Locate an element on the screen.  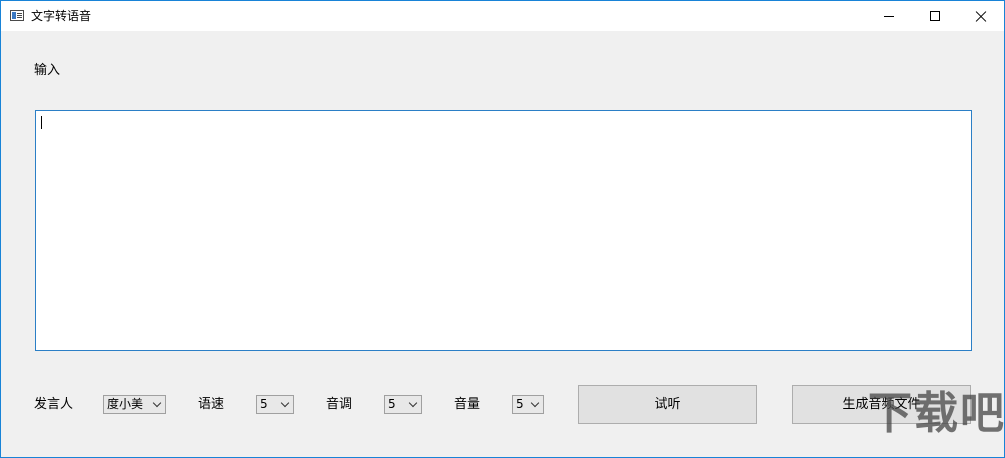
volume-select-value: 5 is located at coordinates (520, 404).